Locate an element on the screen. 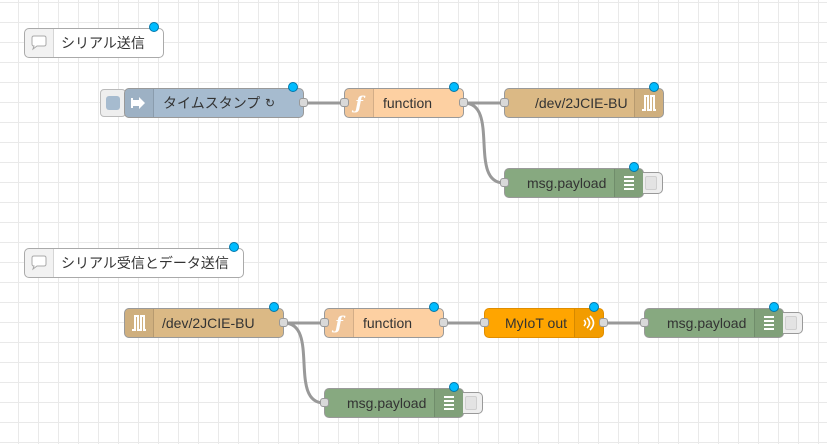 Image resolution: width=827 pixels, height=444 pixels. comment-label: シリアル受信とデータ送信 is located at coordinates (145, 263).